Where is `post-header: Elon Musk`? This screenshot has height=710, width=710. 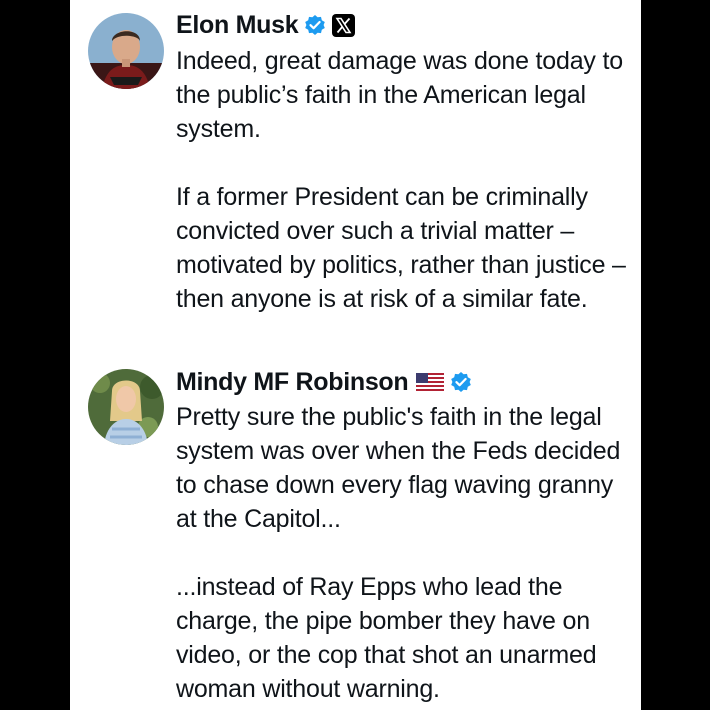 post-header: Elon Musk is located at coordinates (266, 25).